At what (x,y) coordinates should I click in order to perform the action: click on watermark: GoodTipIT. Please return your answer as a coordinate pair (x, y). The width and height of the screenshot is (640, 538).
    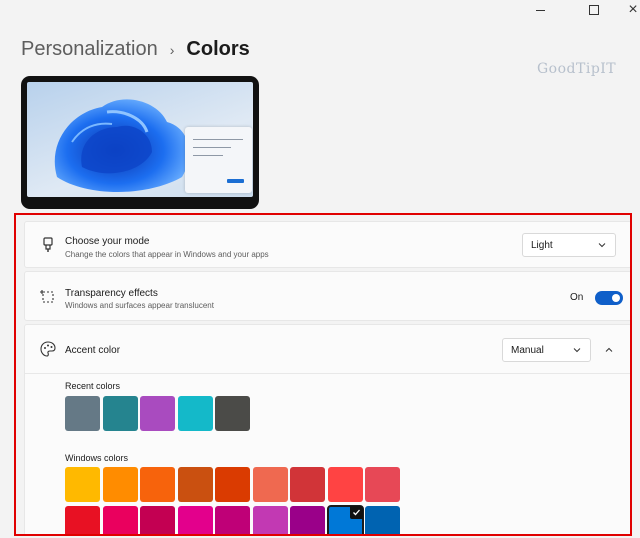
    Looking at the image, I should click on (577, 69).